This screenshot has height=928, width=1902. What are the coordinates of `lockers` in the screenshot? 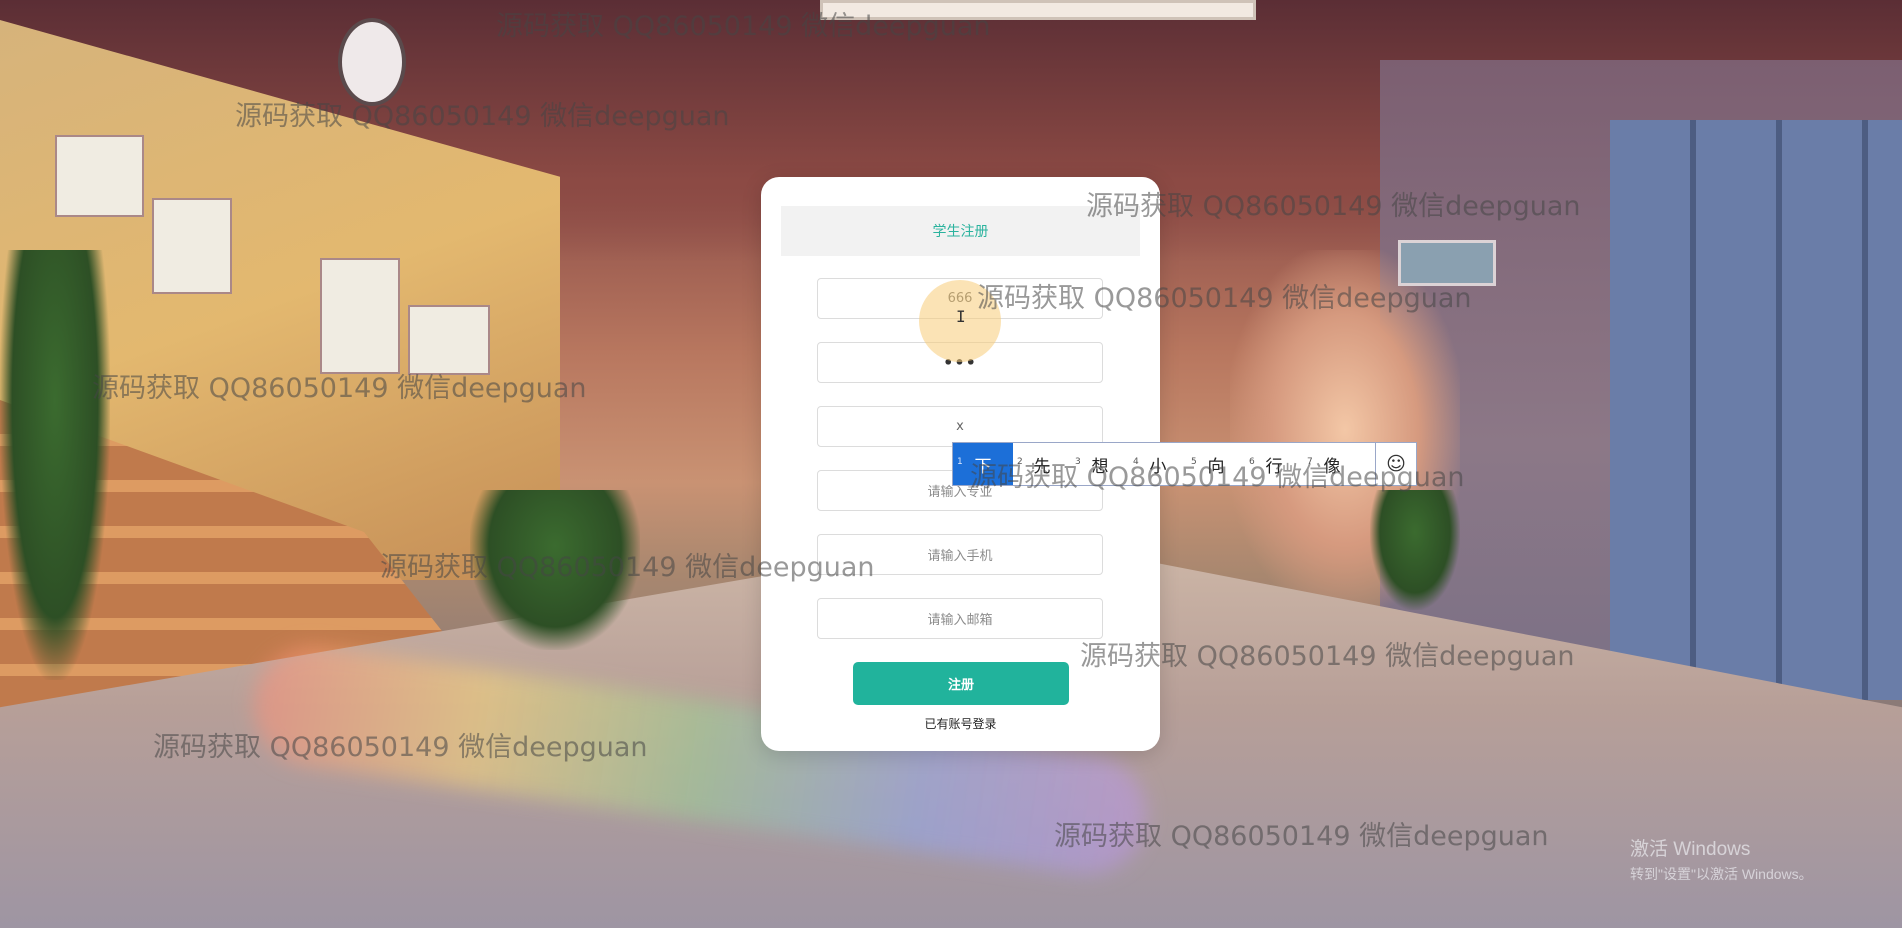 It's located at (1756, 410).